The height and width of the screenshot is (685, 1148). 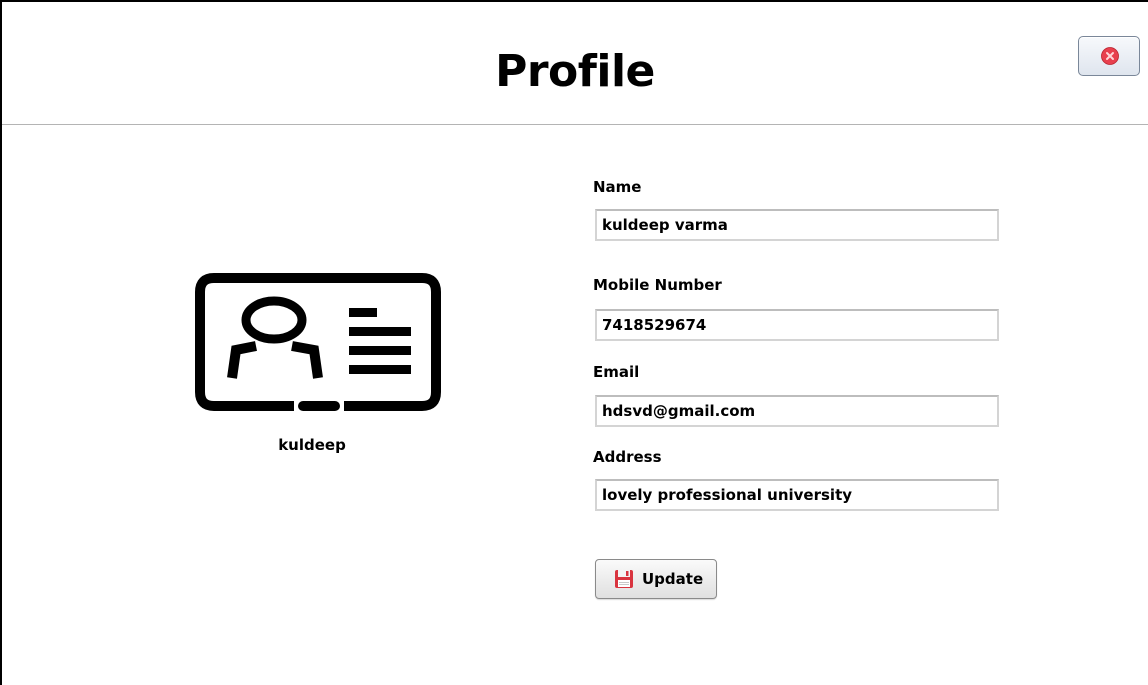 I want to click on address-label: Address, so click(x=627, y=457).